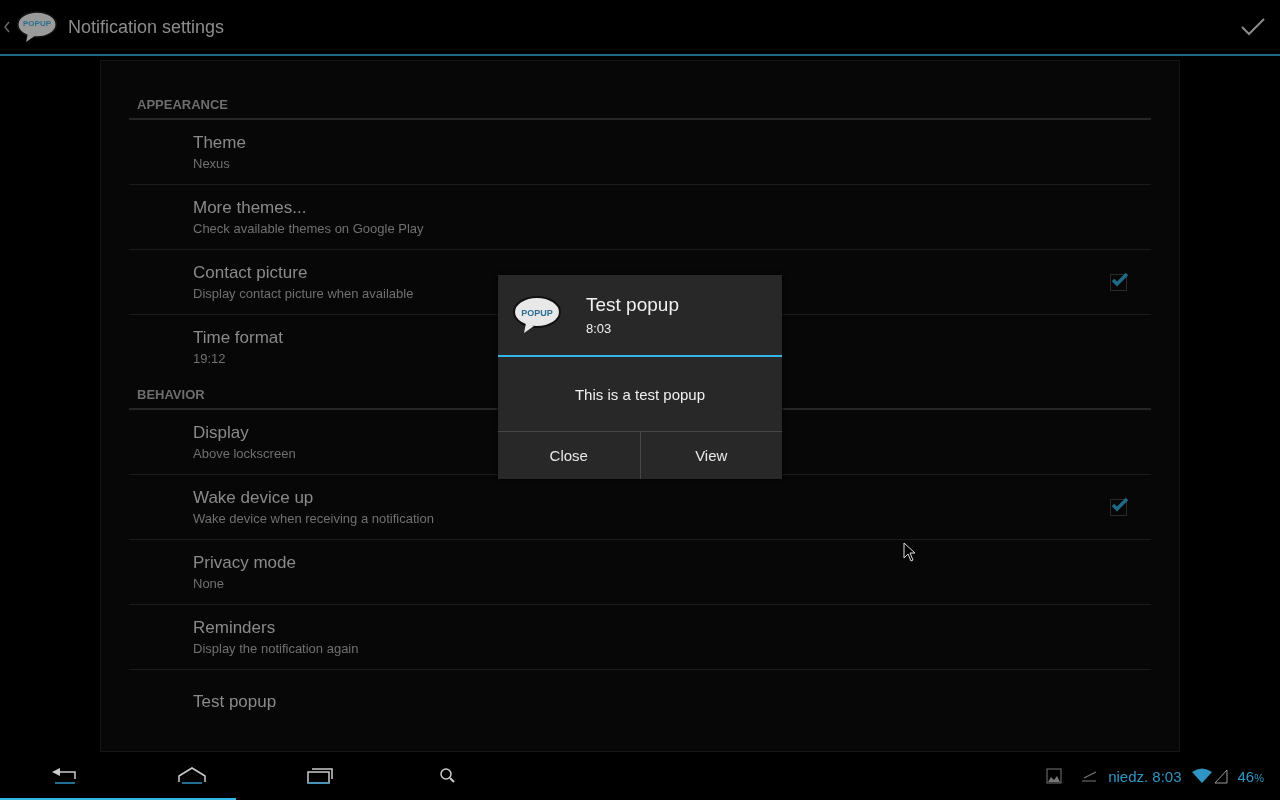 This screenshot has width=1280, height=800. I want to click on setting-summary: Wake device when receiving a notification, so click(313, 518).